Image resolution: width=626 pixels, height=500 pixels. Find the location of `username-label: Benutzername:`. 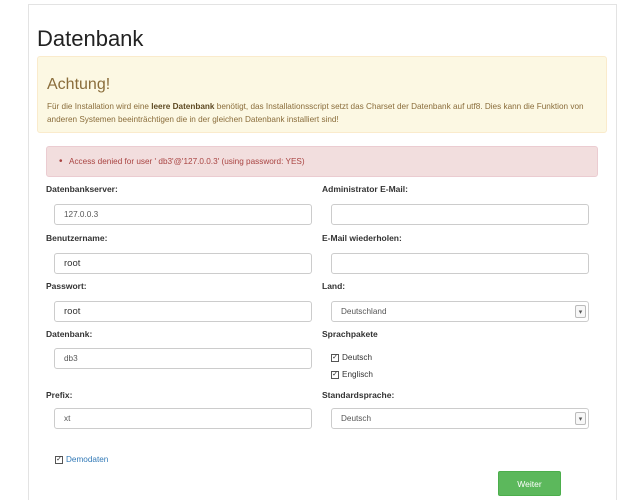

username-label: Benutzername: is located at coordinates (77, 238).